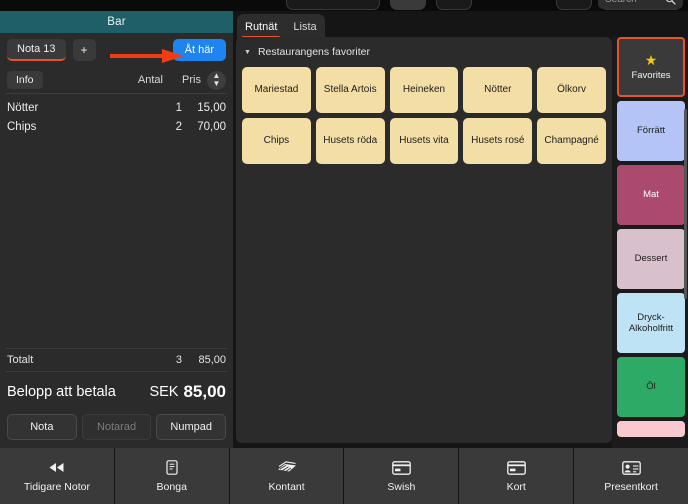 The image size is (688, 504). I want to click on product-section-title: Restaurangens favoriter, so click(313, 52).